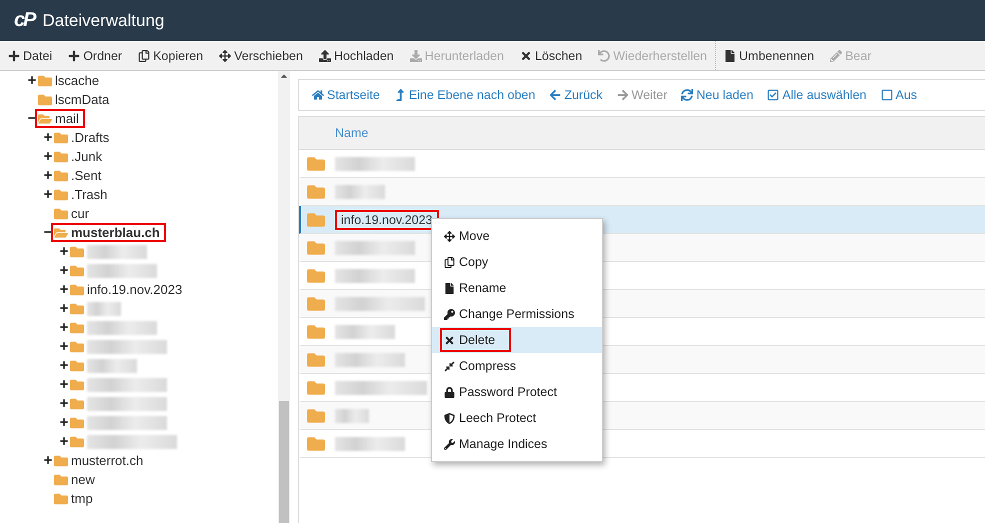 Image resolution: width=985 pixels, height=523 pixels. What do you see at coordinates (555, 95) in the screenshot?
I see `arrow-left-icon` at bounding box center [555, 95].